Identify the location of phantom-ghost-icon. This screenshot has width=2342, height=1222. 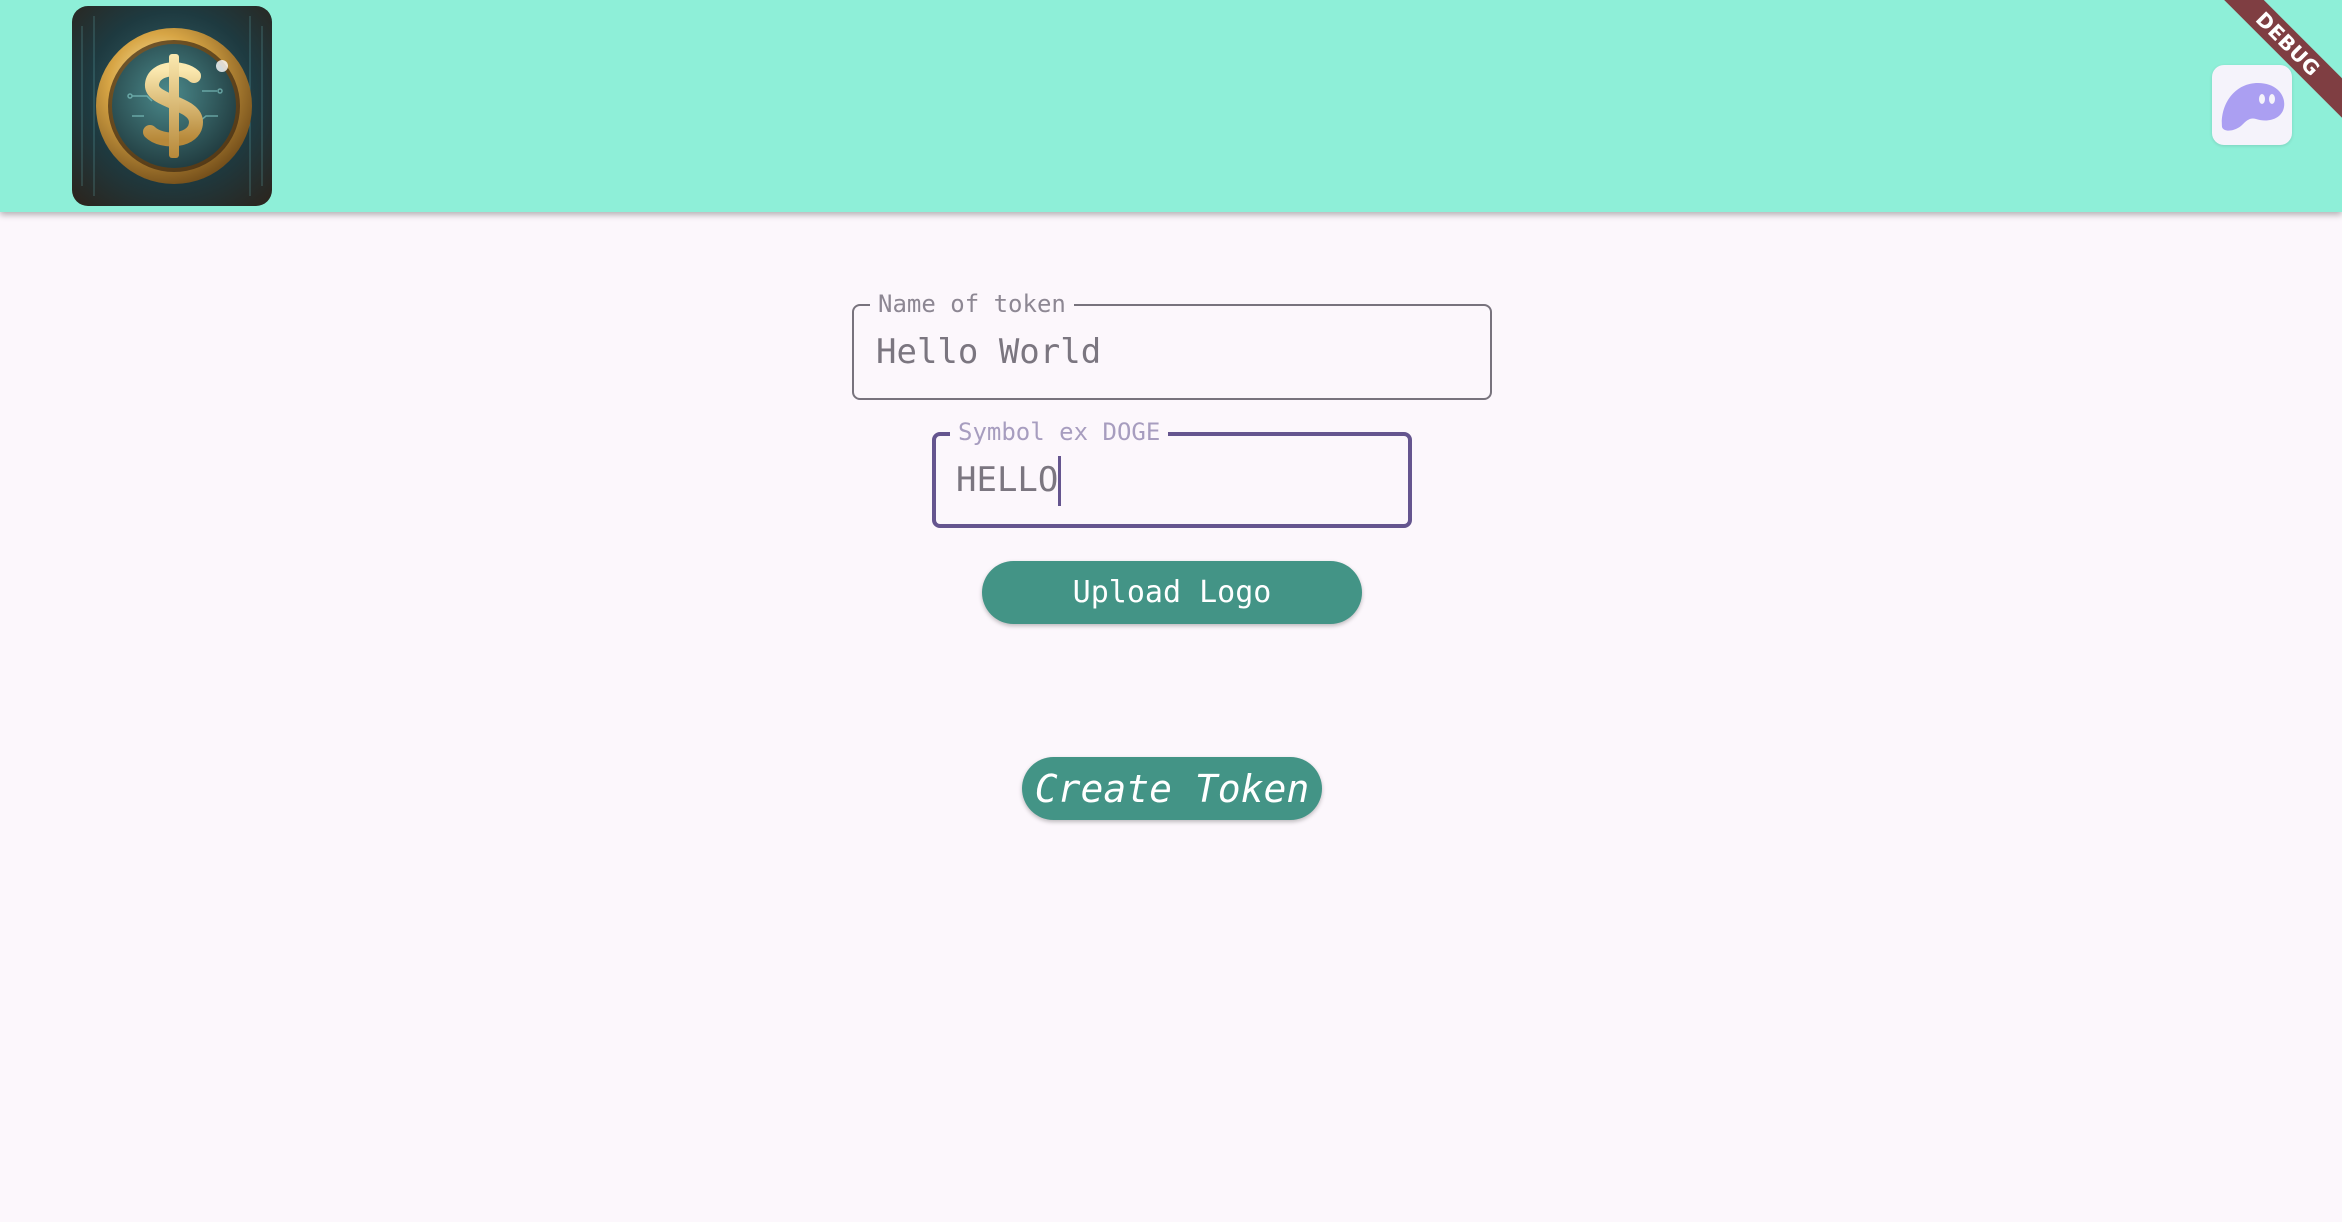
(2253, 107).